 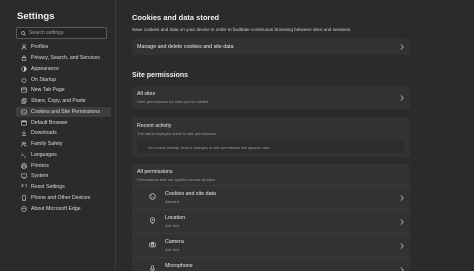 I want to click on lock-icon, so click(x=24, y=58).